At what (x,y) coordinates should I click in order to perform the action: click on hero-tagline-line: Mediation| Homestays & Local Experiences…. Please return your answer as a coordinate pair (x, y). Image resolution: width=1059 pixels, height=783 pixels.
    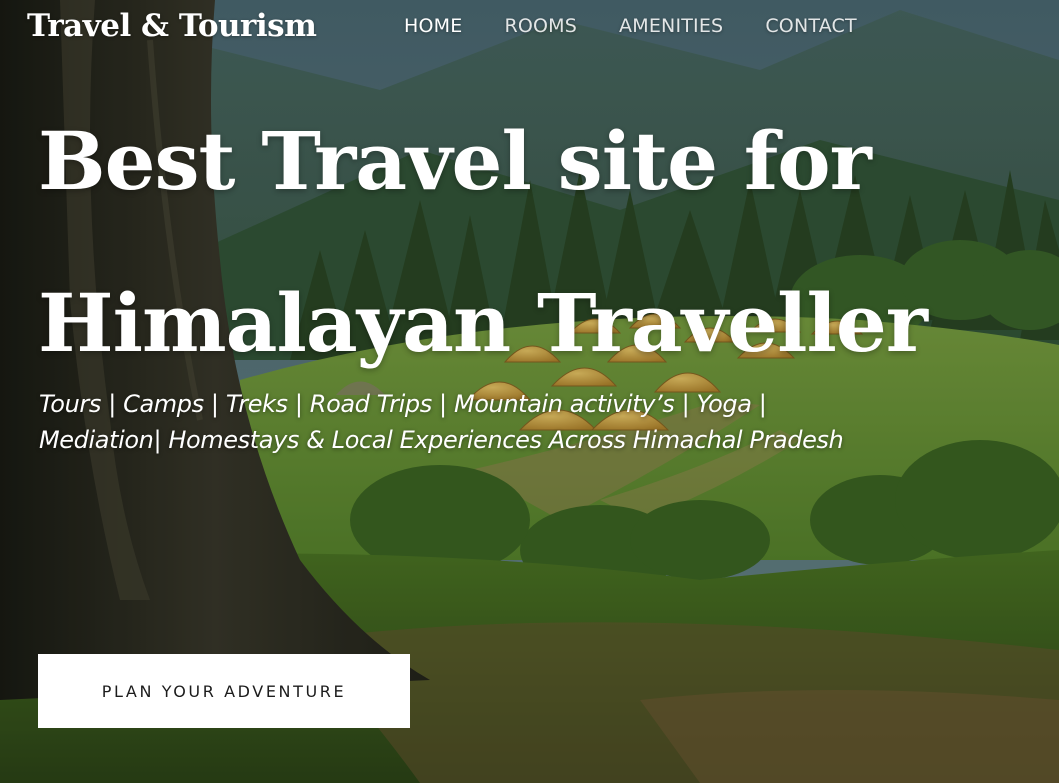
    Looking at the image, I should click on (441, 440).